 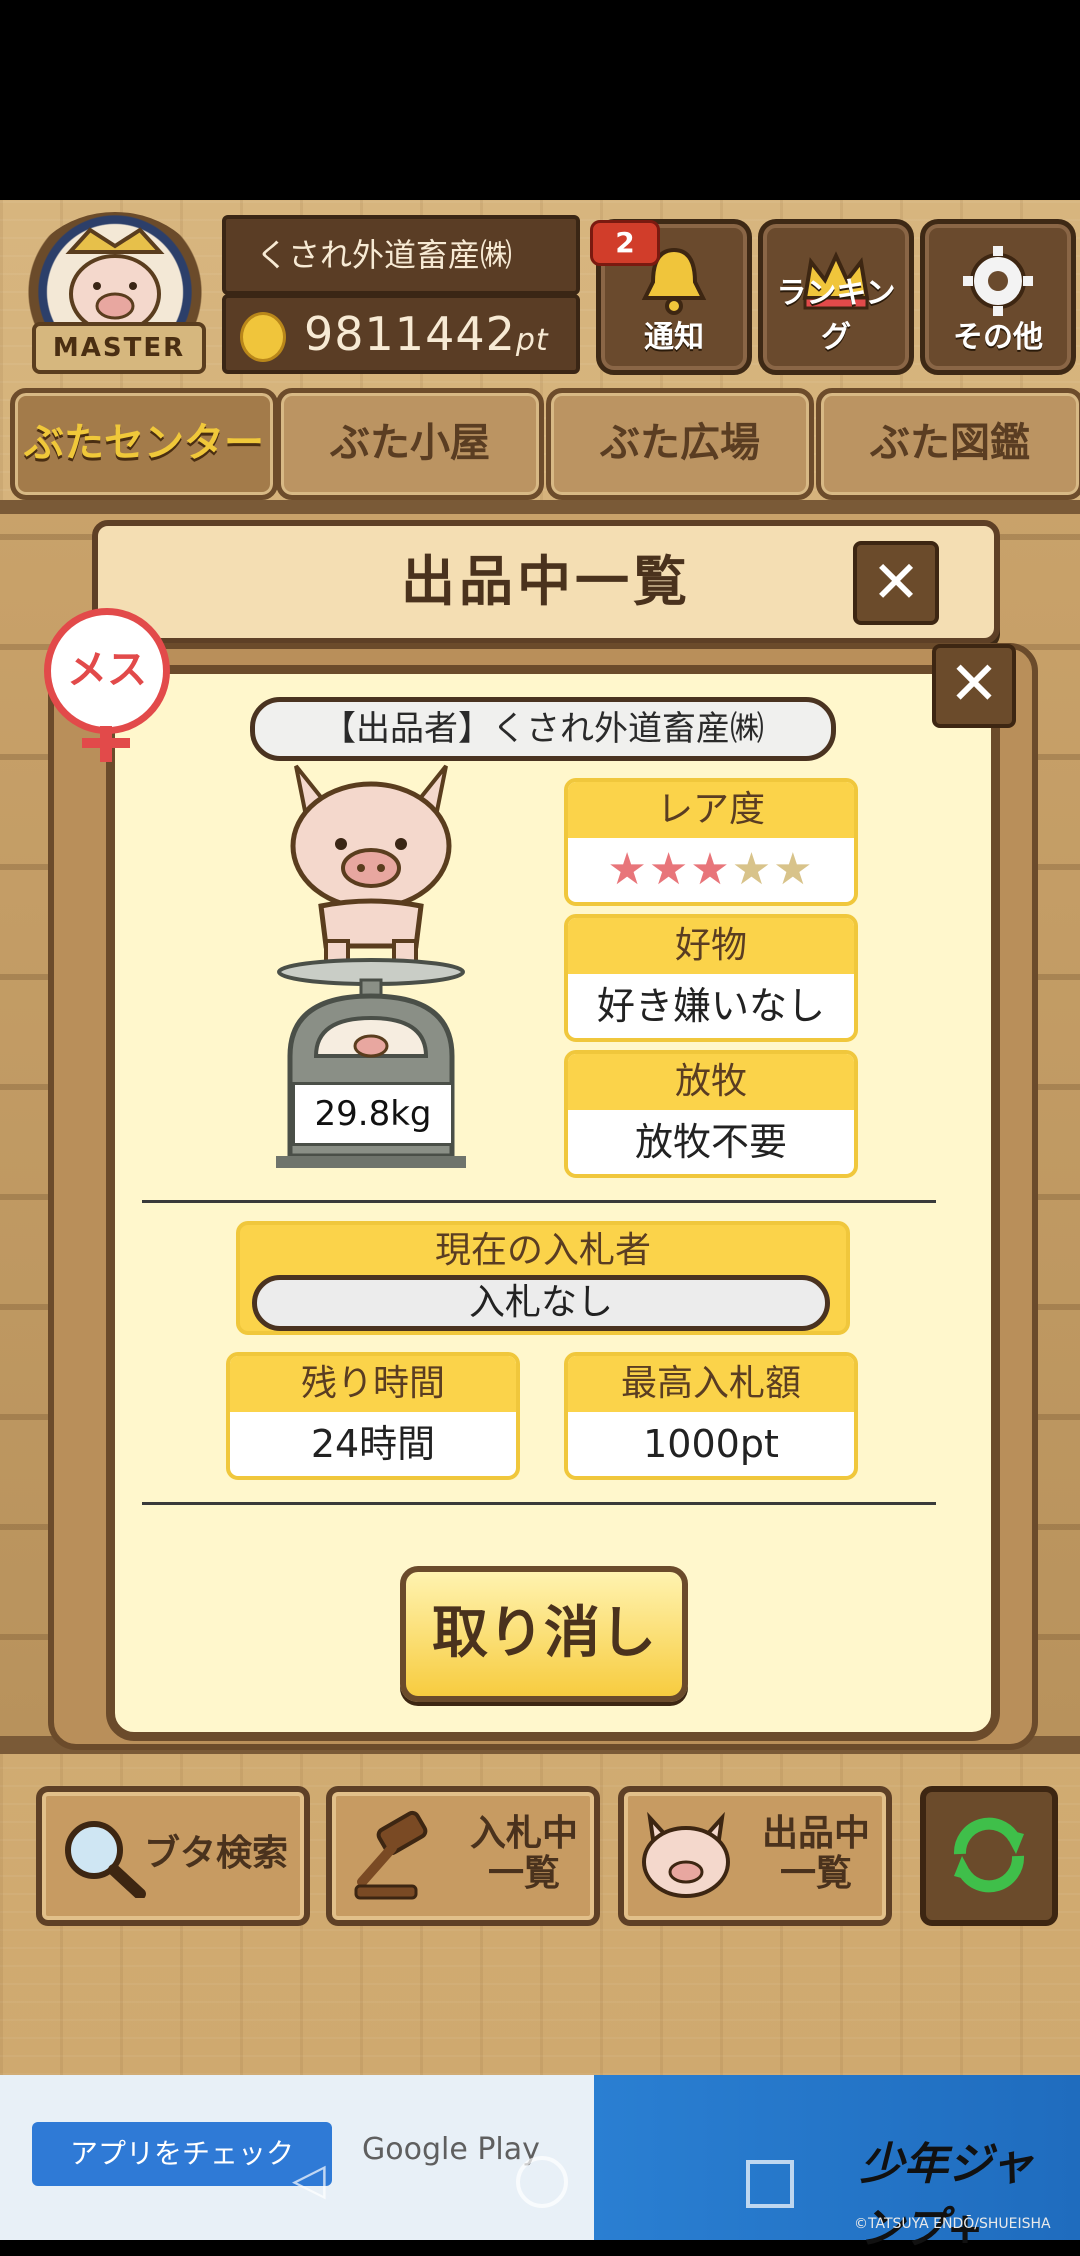 What do you see at coordinates (105, 1859) in the screenshot?
I see `magnifier-icon` at bounding box center [105, 1859].